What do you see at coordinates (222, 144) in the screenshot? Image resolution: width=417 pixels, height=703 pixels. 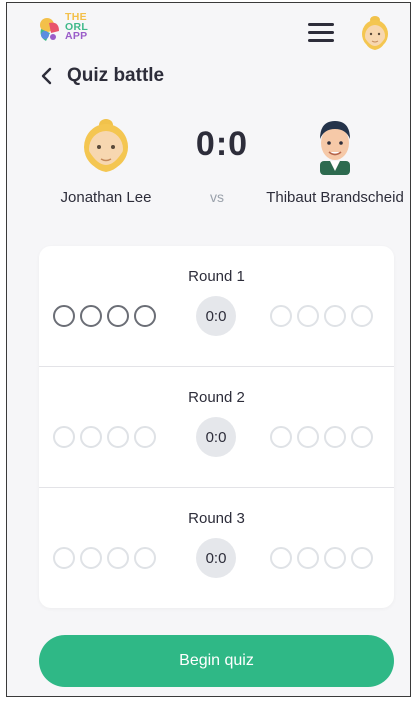 I see `battle-score: 0:0` at bounding box center [222, 144].